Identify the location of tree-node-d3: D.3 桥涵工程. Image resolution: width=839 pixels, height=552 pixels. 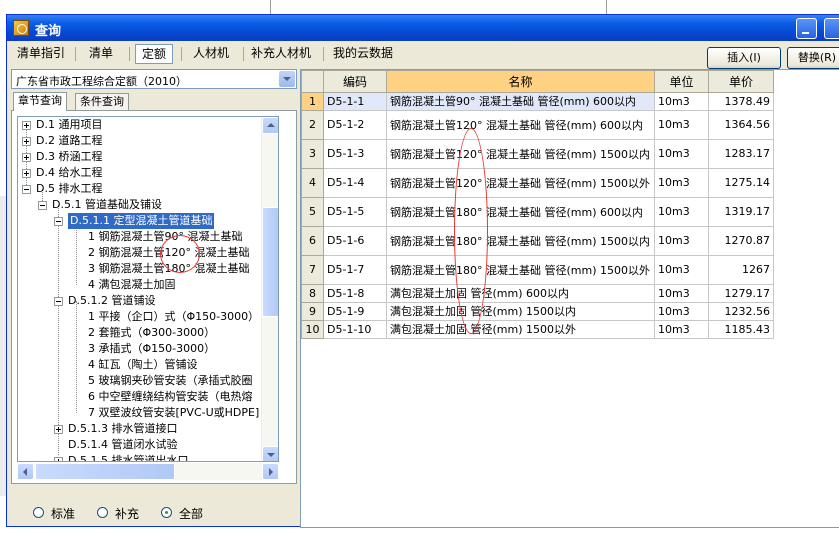
(138, 157).